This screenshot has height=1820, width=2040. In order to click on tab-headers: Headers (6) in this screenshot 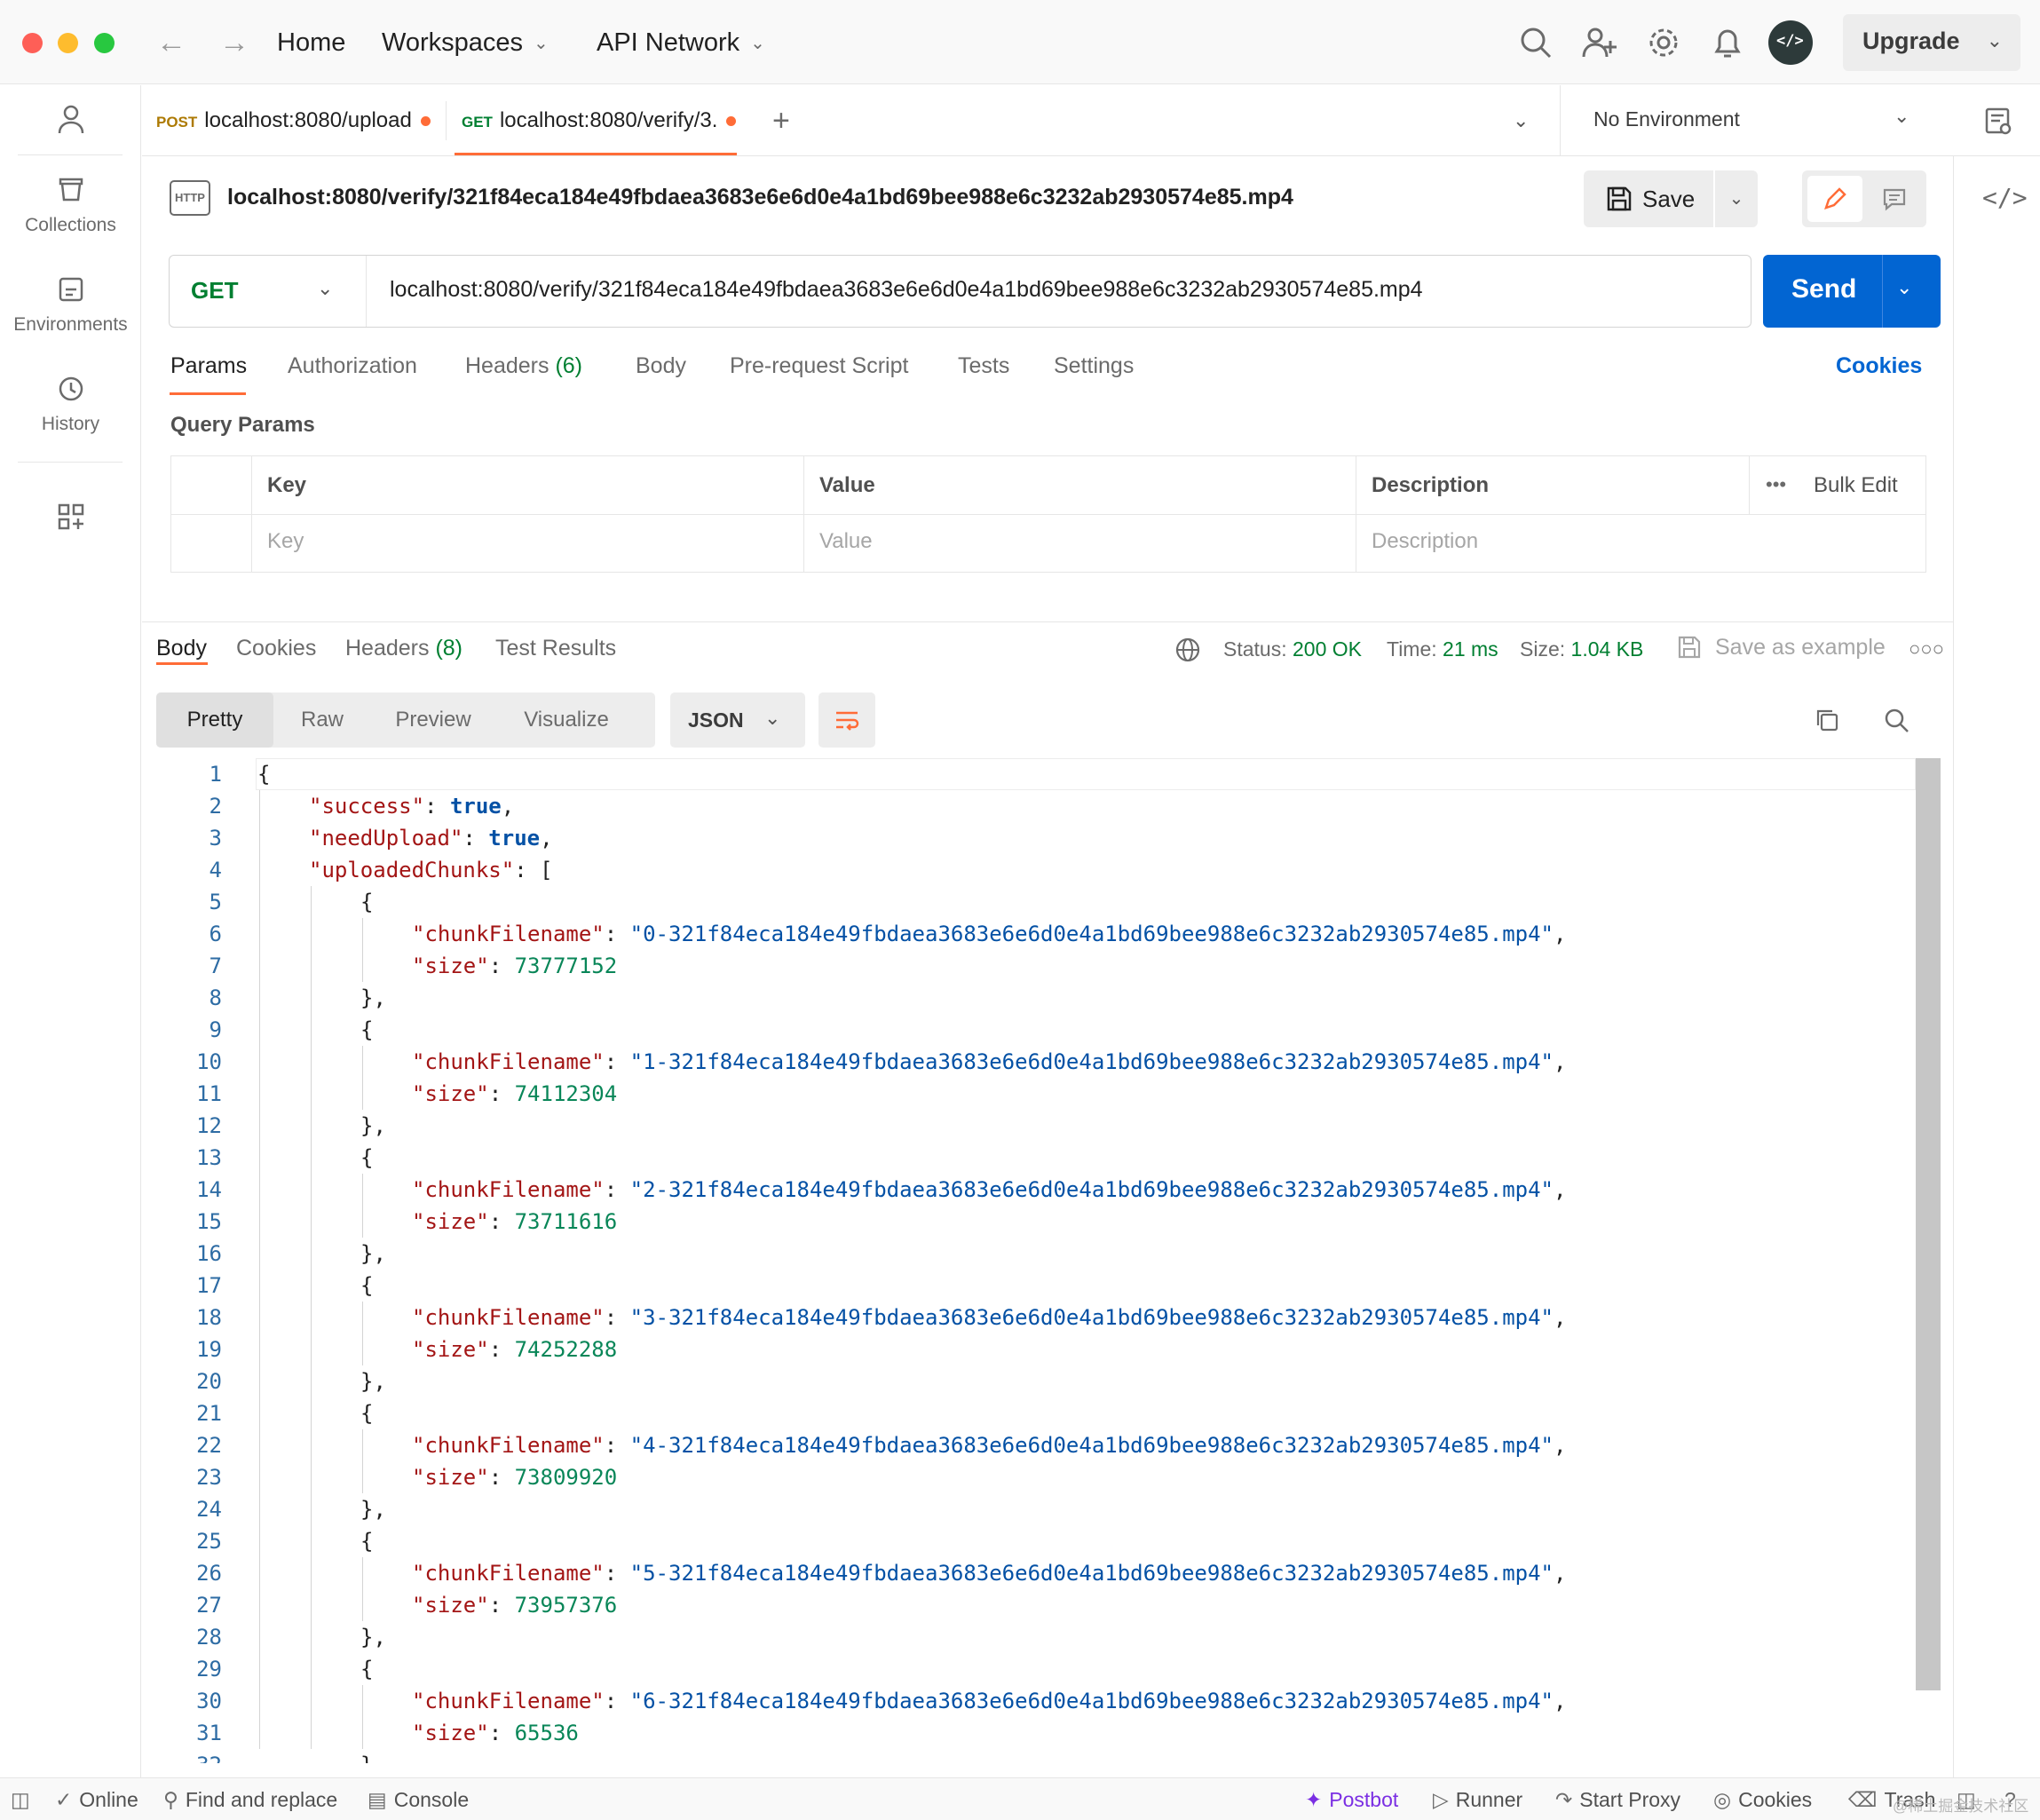, I will do `click(523, 366)`.